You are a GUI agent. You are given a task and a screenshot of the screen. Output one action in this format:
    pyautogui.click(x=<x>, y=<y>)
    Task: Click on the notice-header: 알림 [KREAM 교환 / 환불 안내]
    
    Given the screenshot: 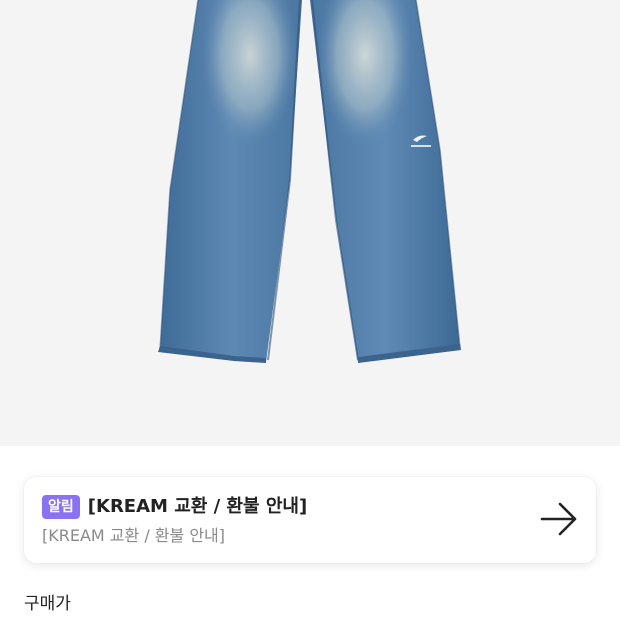 What is the action you would take?
    pyautogui.click(x=174, y=507)
    